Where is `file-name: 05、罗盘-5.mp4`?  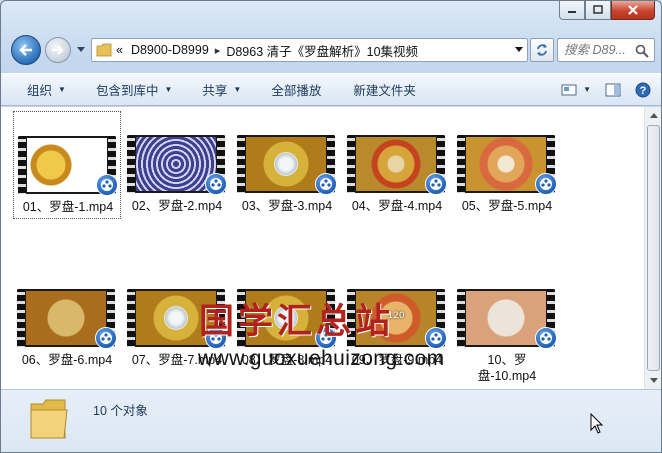
file-name: 05、罗盘-5.mp4 is located at coordinates (507, 206).